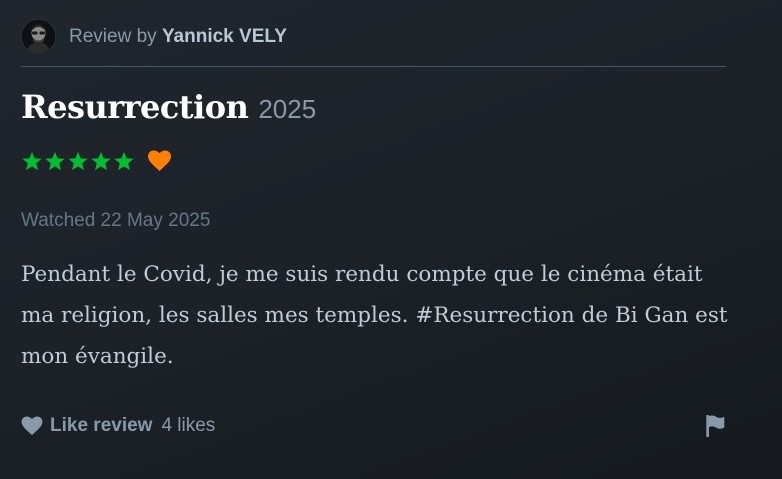 Image resolution: width=782 pixels, height=479 pixels. What do you see at coordinates (101, 425) in the screenshot?
I see `like-review-label: Like review` at bounding box center [101, 425].